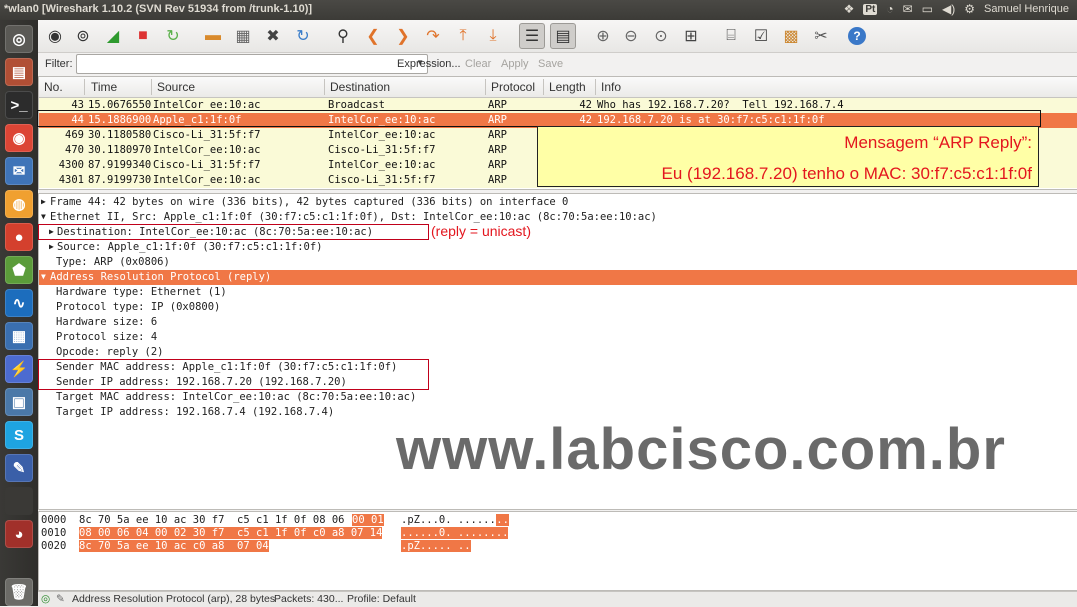 This screenshot has width=1077, height=607. Describe the element at coordinates (563, 36) in the screenshot. I see `auto-scroll-icon: ▤` at that location.